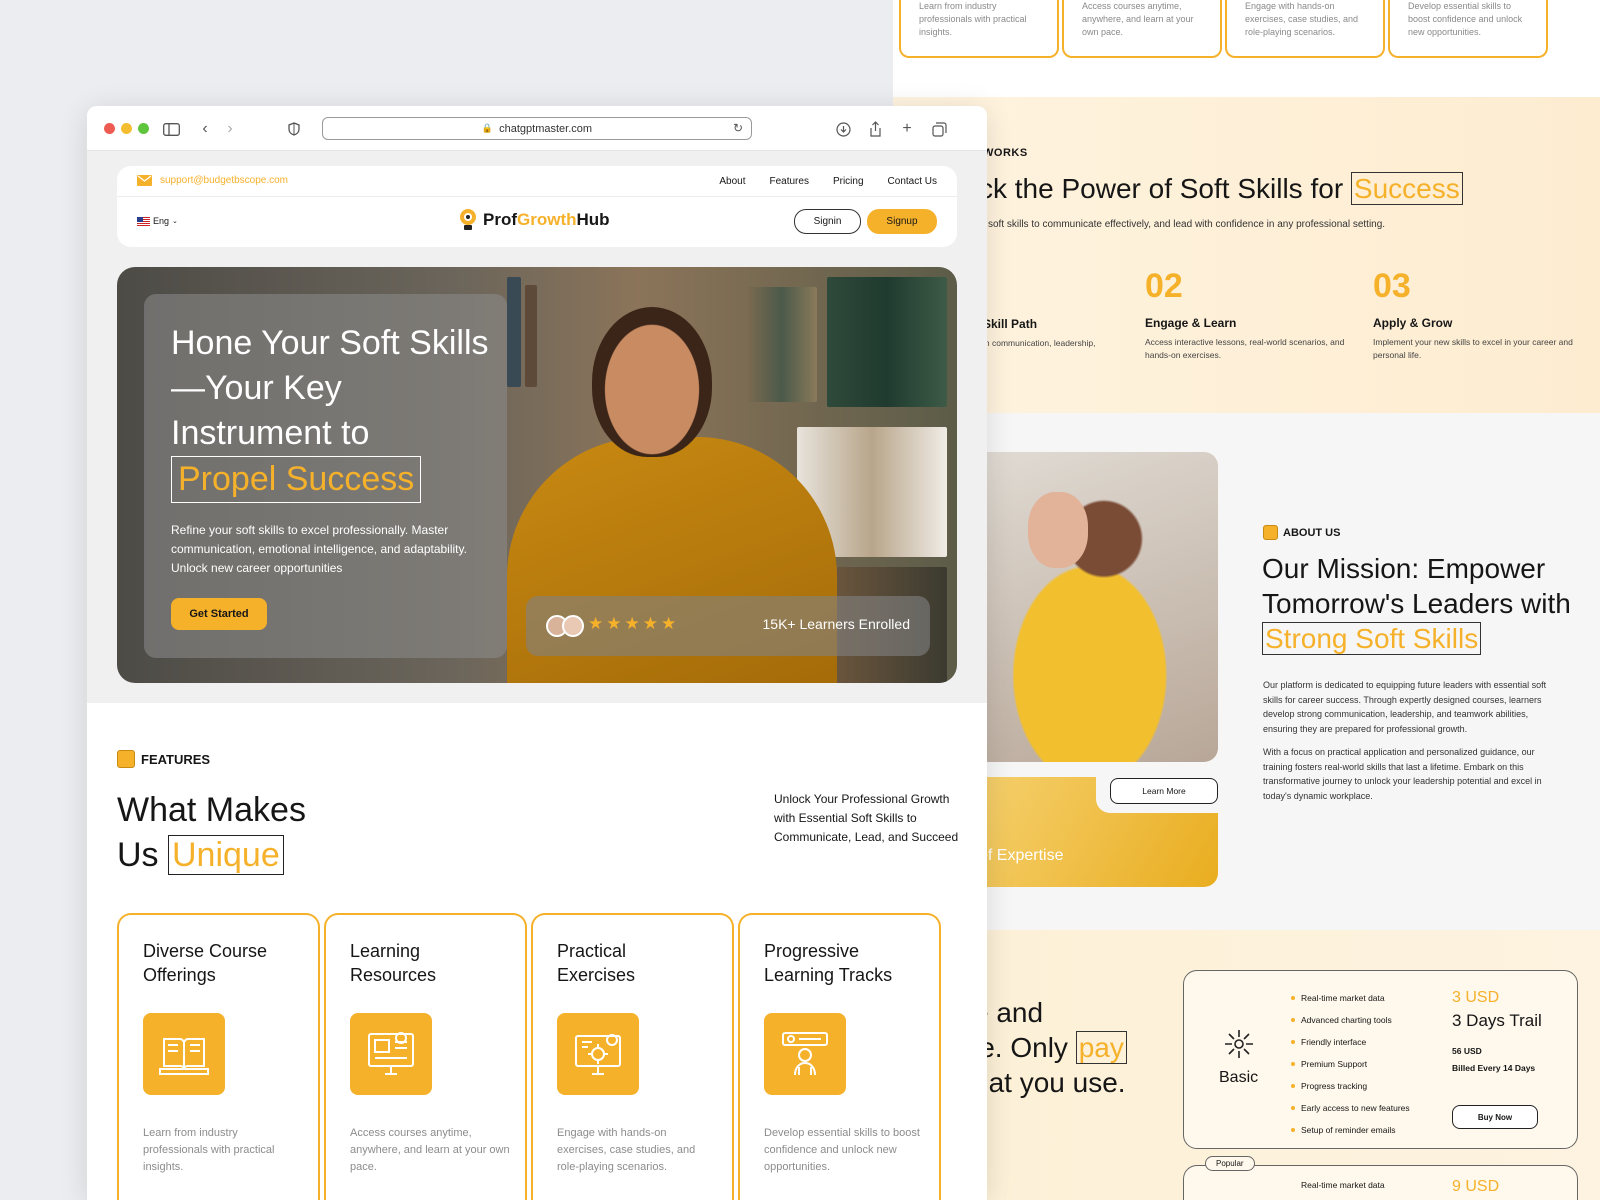  I want to click on how-tag: WORKS, so click(1005, 153).